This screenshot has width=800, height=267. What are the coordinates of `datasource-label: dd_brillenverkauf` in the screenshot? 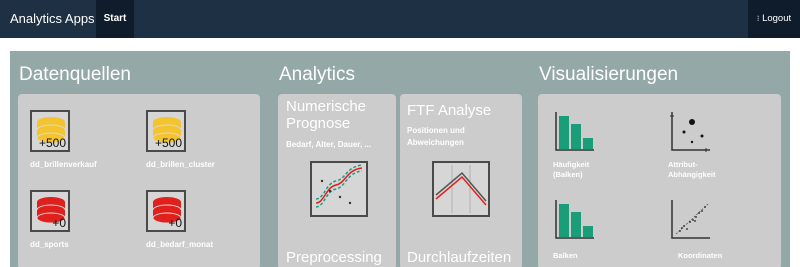 It's located at (63, 164).